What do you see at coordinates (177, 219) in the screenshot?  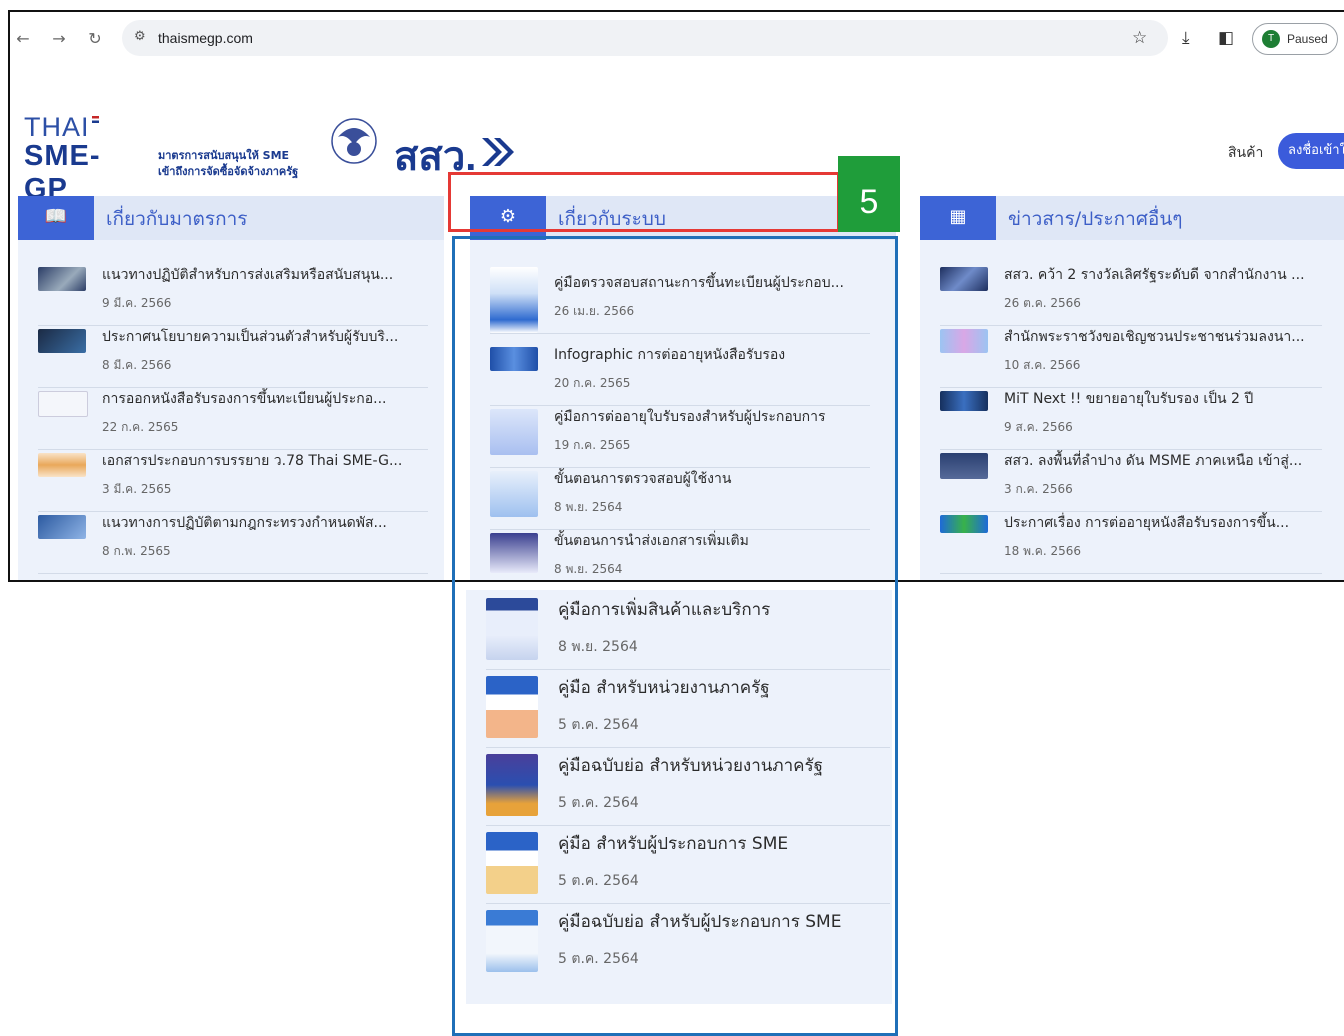 I see `column-title: เกี่ยวกับมาตรการ` at bounding box center [177, 219].